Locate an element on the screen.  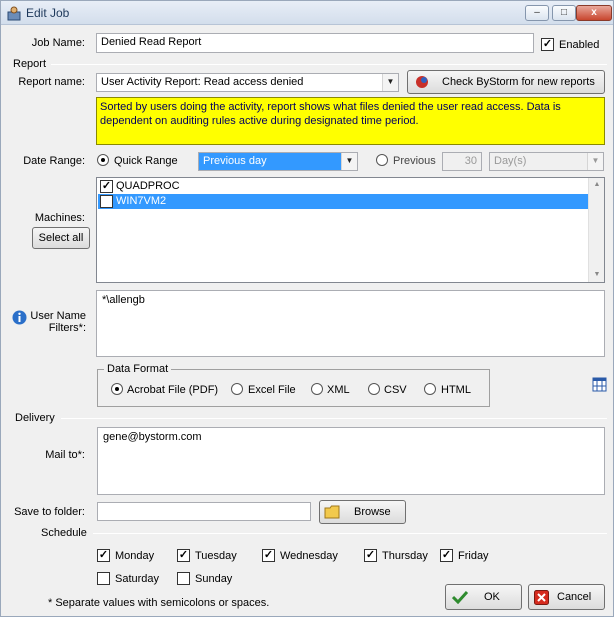
format-html-radio is located at coordinates (430, 389).